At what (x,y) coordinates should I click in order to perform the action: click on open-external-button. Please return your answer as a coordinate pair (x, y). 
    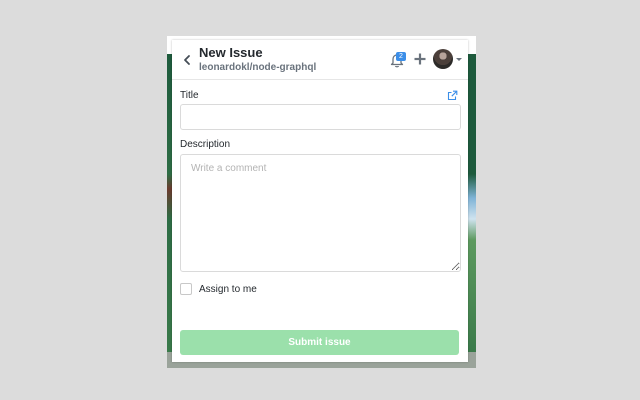
    Looking at the image, I should click on (452, 95).